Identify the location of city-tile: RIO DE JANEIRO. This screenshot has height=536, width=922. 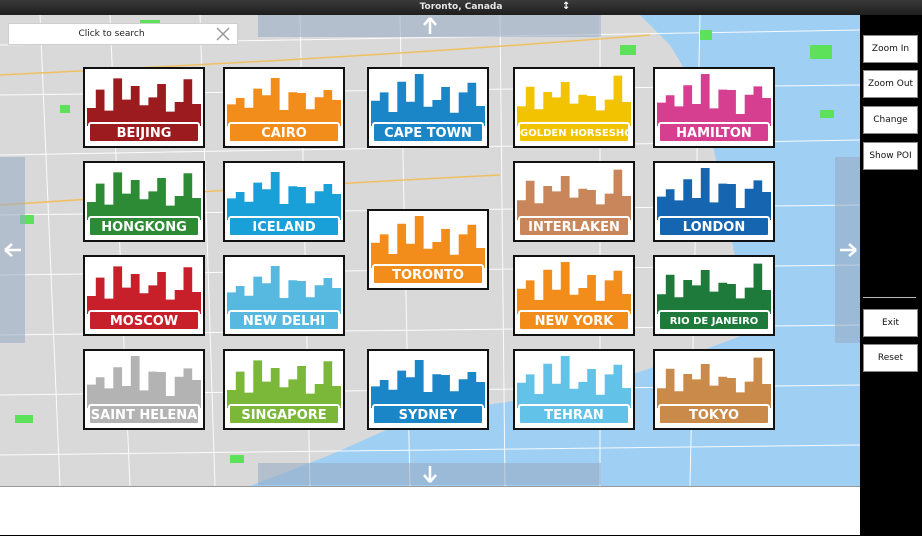
(714, 295).